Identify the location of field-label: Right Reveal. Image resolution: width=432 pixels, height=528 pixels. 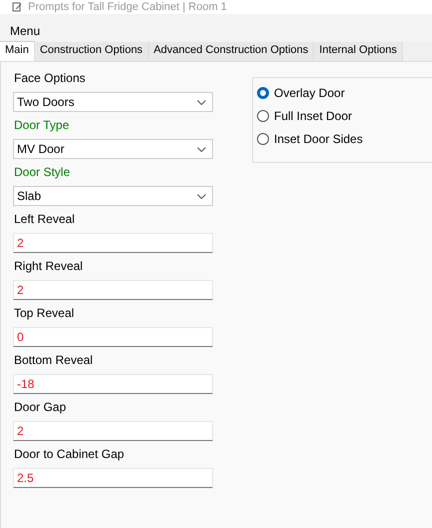
(48, 266).